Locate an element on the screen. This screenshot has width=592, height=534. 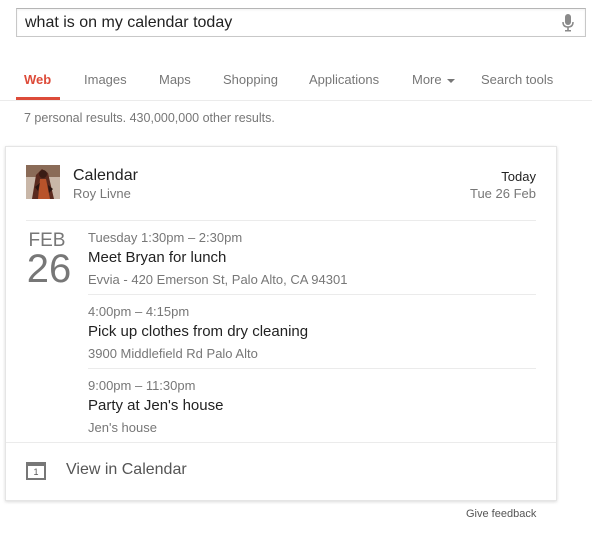
tab-more-label: More is located at coordinates (427, 79).